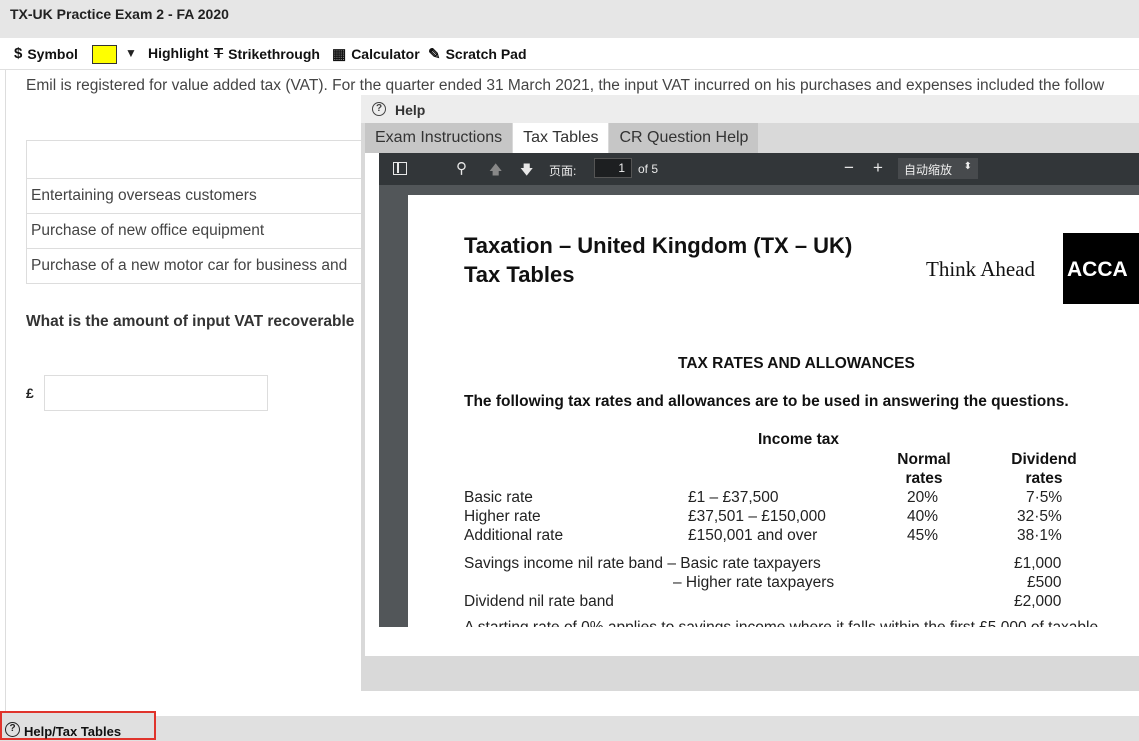  Describe the element at coordinates (18, 53) in the screenshot. I see `dollar-icon: $` at that location.